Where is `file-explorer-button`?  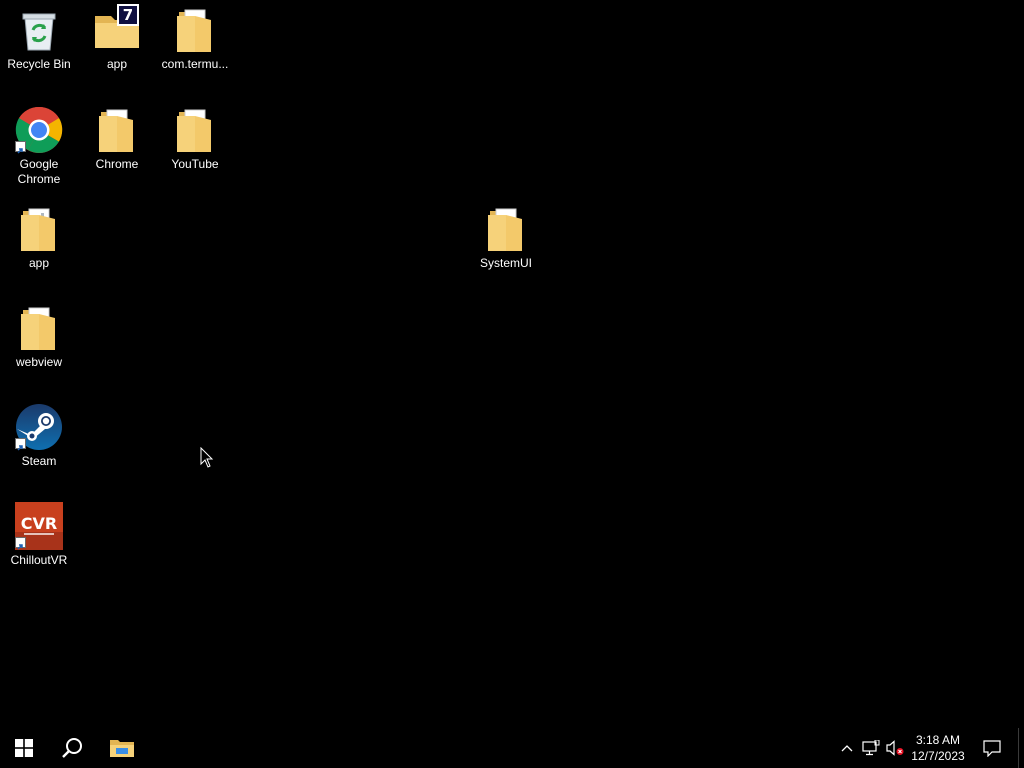
file-explorer-button is located at coordinates (122, 748).